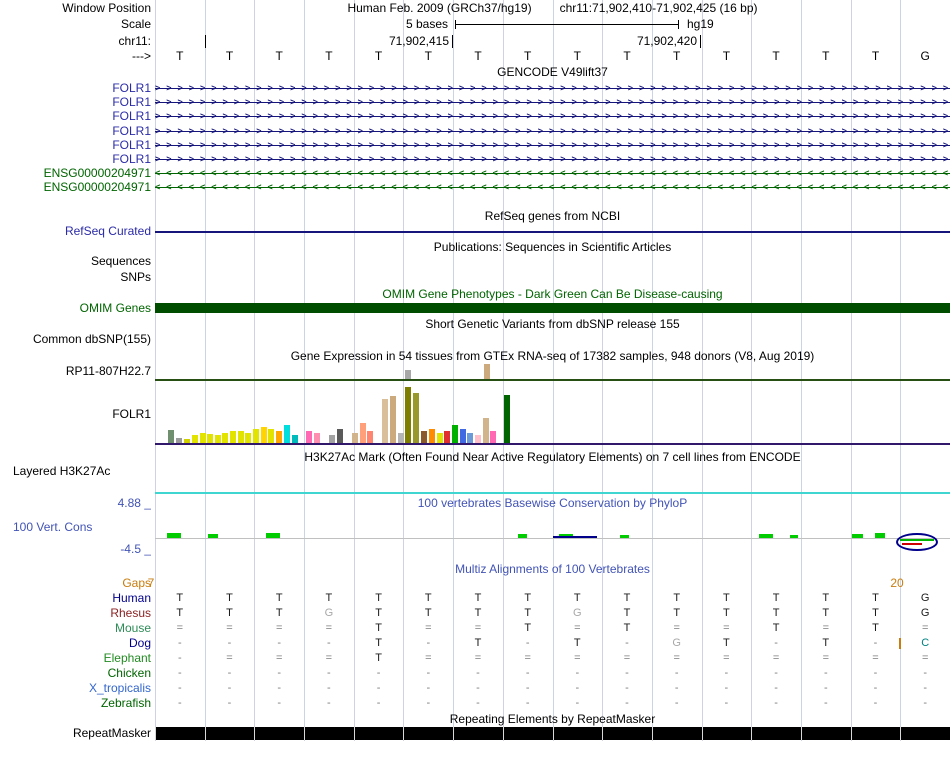  What do you see at coordinates (552, 613) in the screenshot?
I see `alignment-cells: TTTGTTTTGTTTTTTG` at bounding box center [552, 613].